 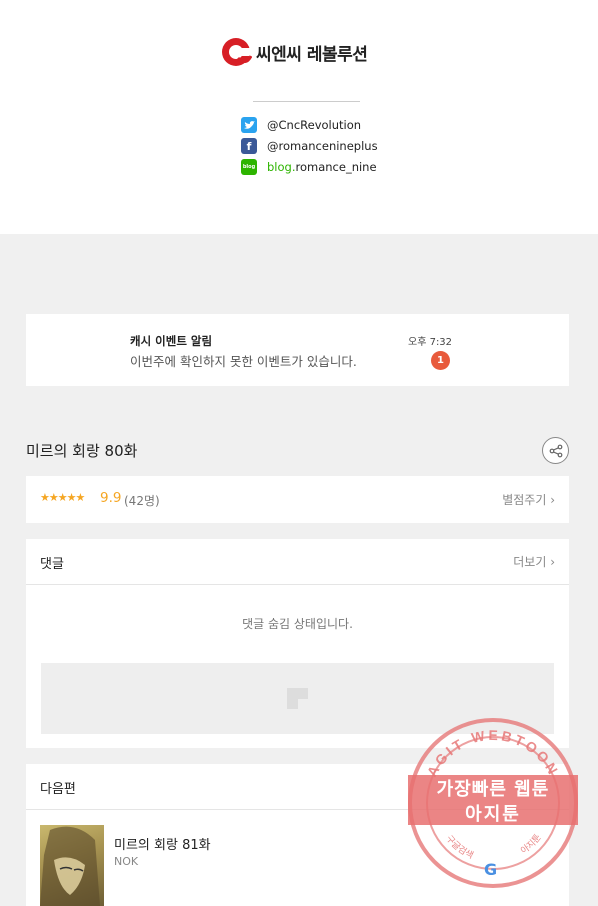 I want to click on header-divider, so click(x=306, y=101).